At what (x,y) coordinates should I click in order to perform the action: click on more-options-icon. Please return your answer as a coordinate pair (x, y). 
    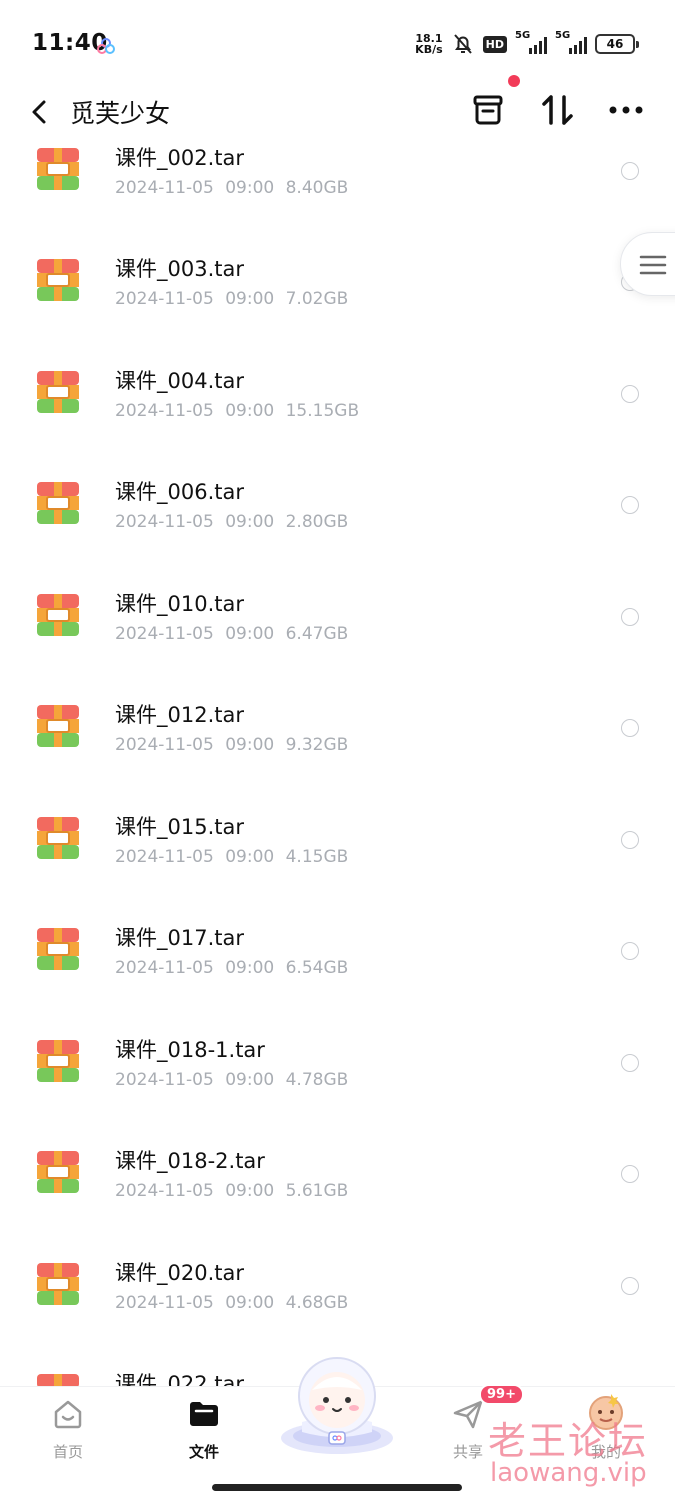
    Looking at the image, I should click on (626, 110).